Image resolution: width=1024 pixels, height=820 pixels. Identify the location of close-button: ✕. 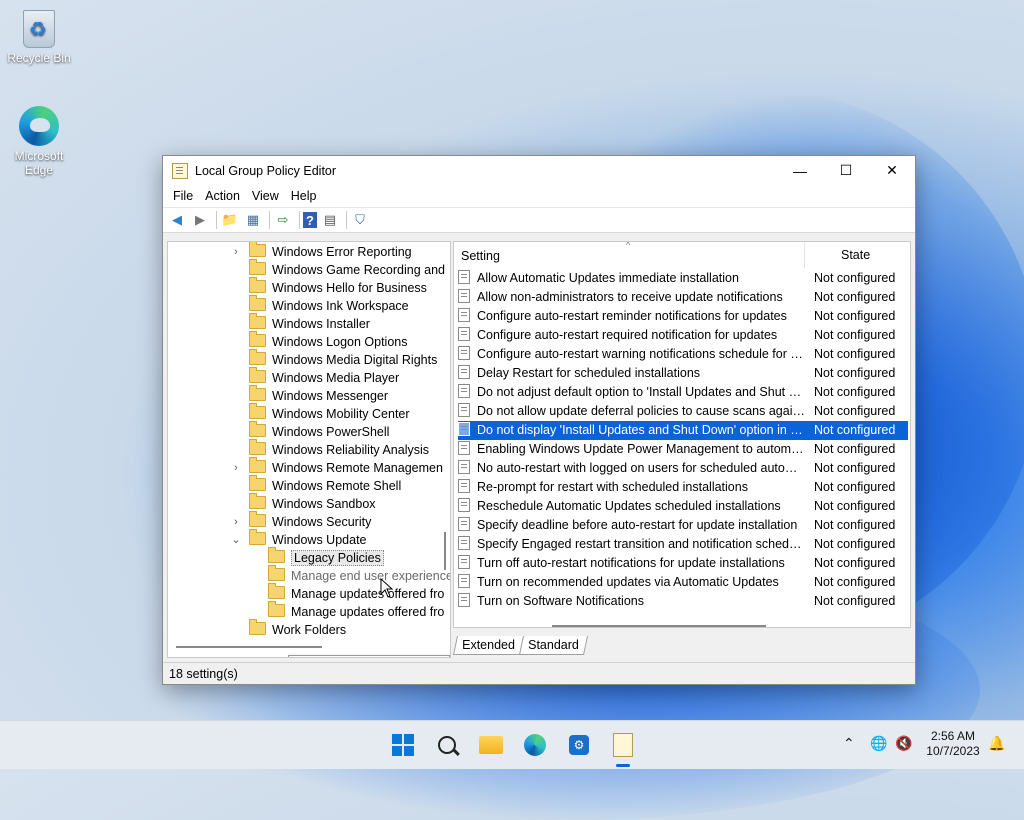
(892, 170).